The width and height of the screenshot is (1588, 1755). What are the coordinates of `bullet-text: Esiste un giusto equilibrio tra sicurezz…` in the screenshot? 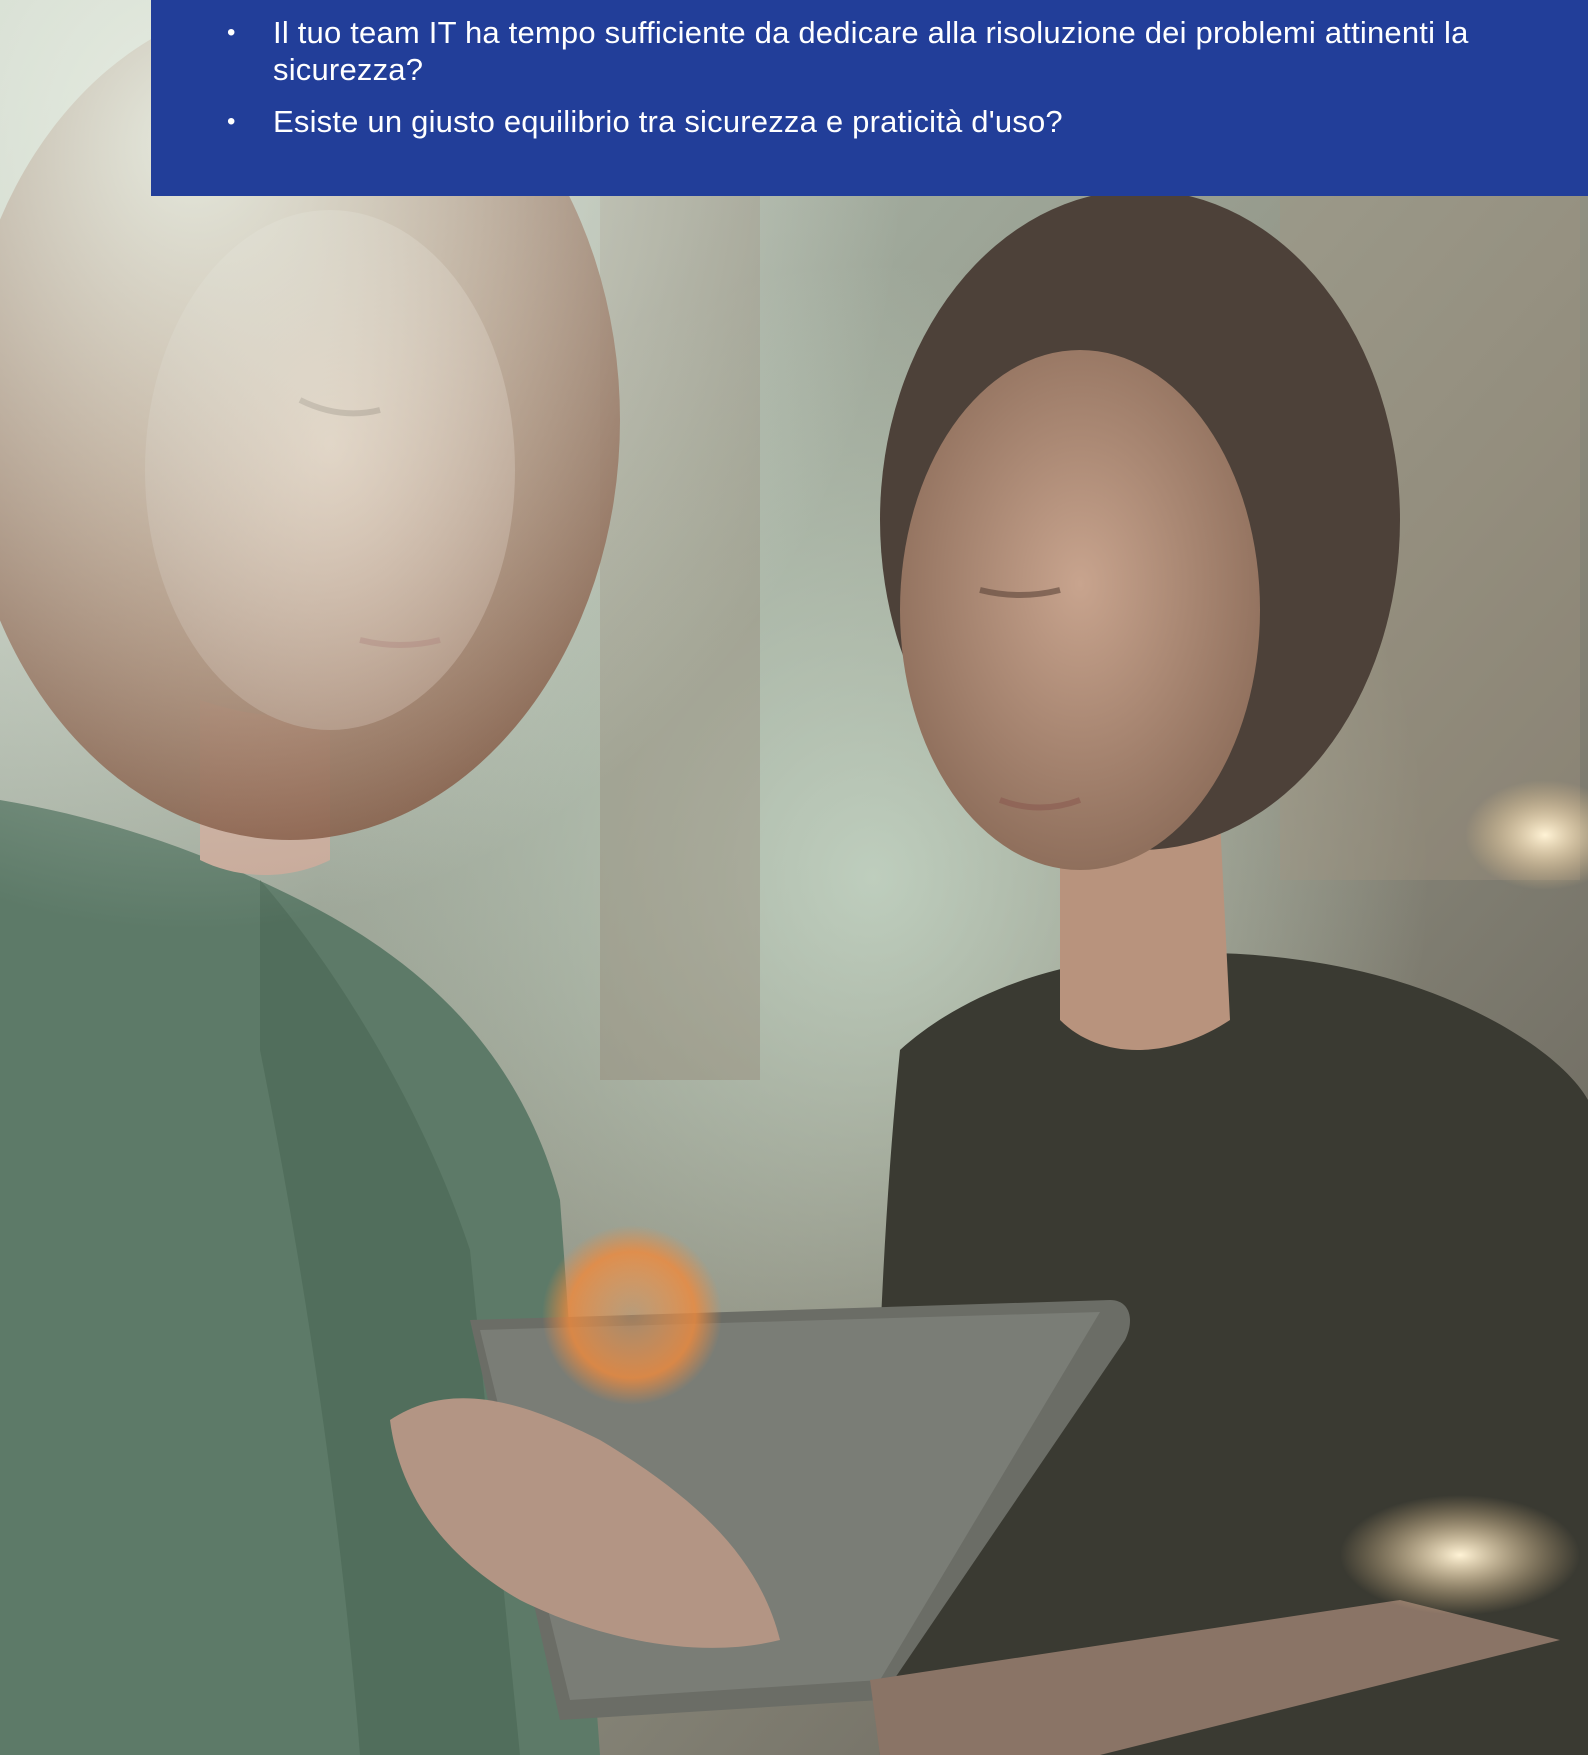 It's located at (668, 121).